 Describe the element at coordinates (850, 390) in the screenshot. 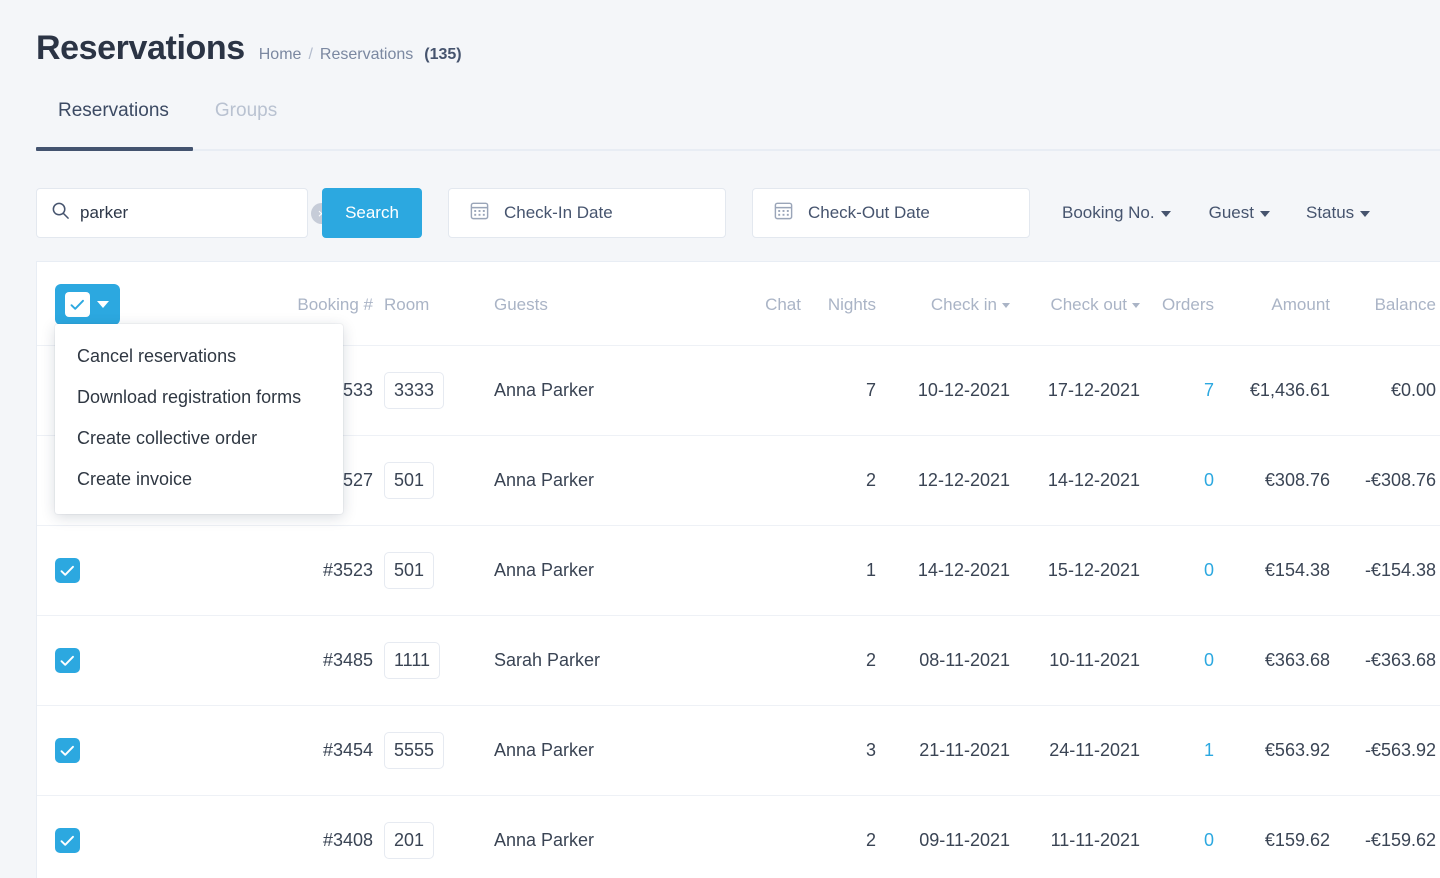

I see `cell-nights: 7` at that location.